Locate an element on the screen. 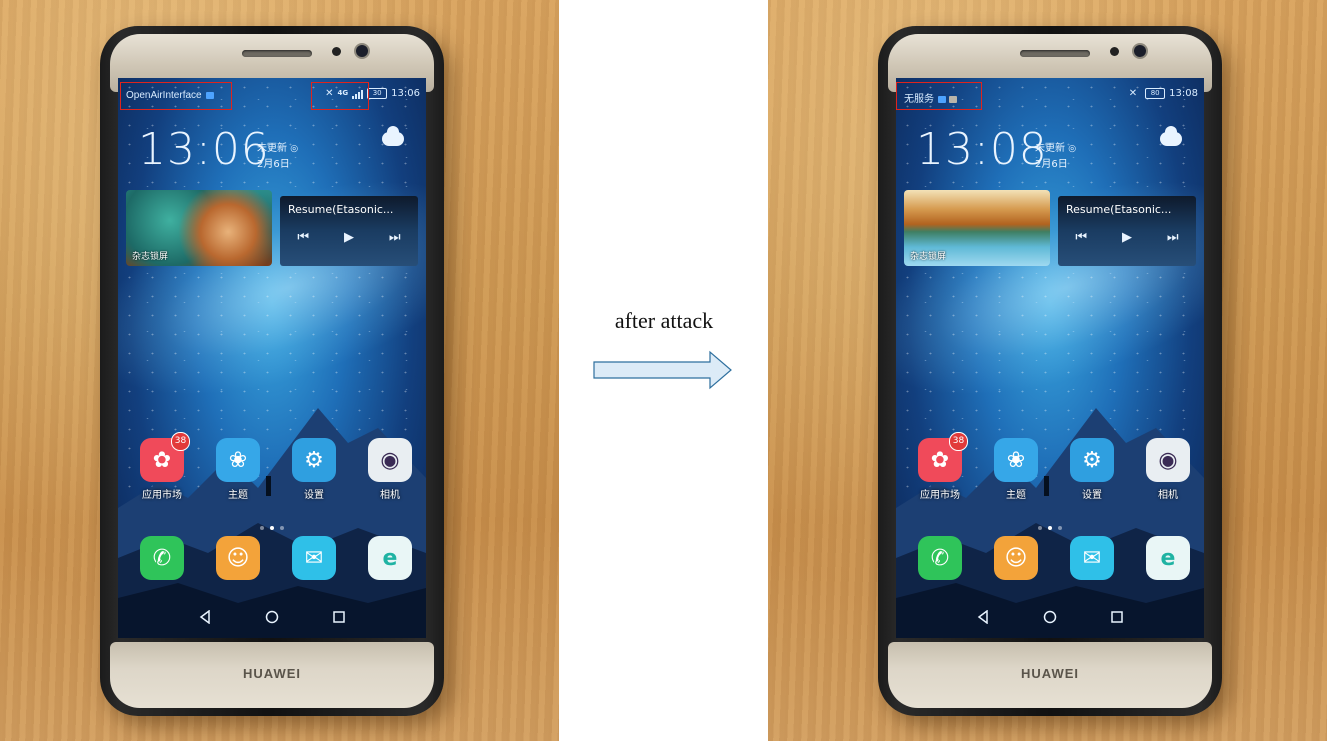  status-time: 13:06 is located at coordinates (405, 93).